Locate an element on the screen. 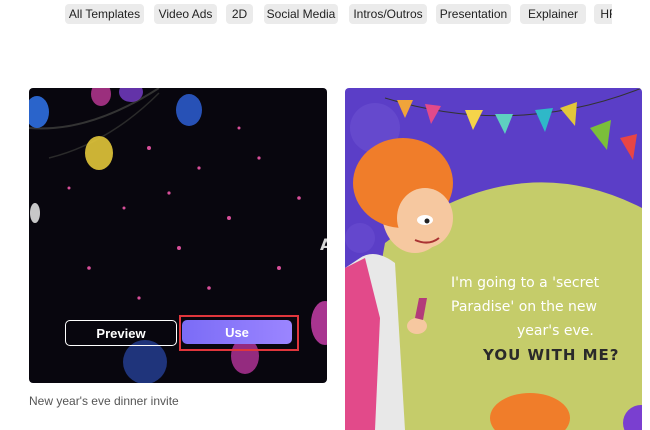 The width and height of the screenshot is (650, 430). tab-explainer: Explainer is located at coordinates (553, 14).